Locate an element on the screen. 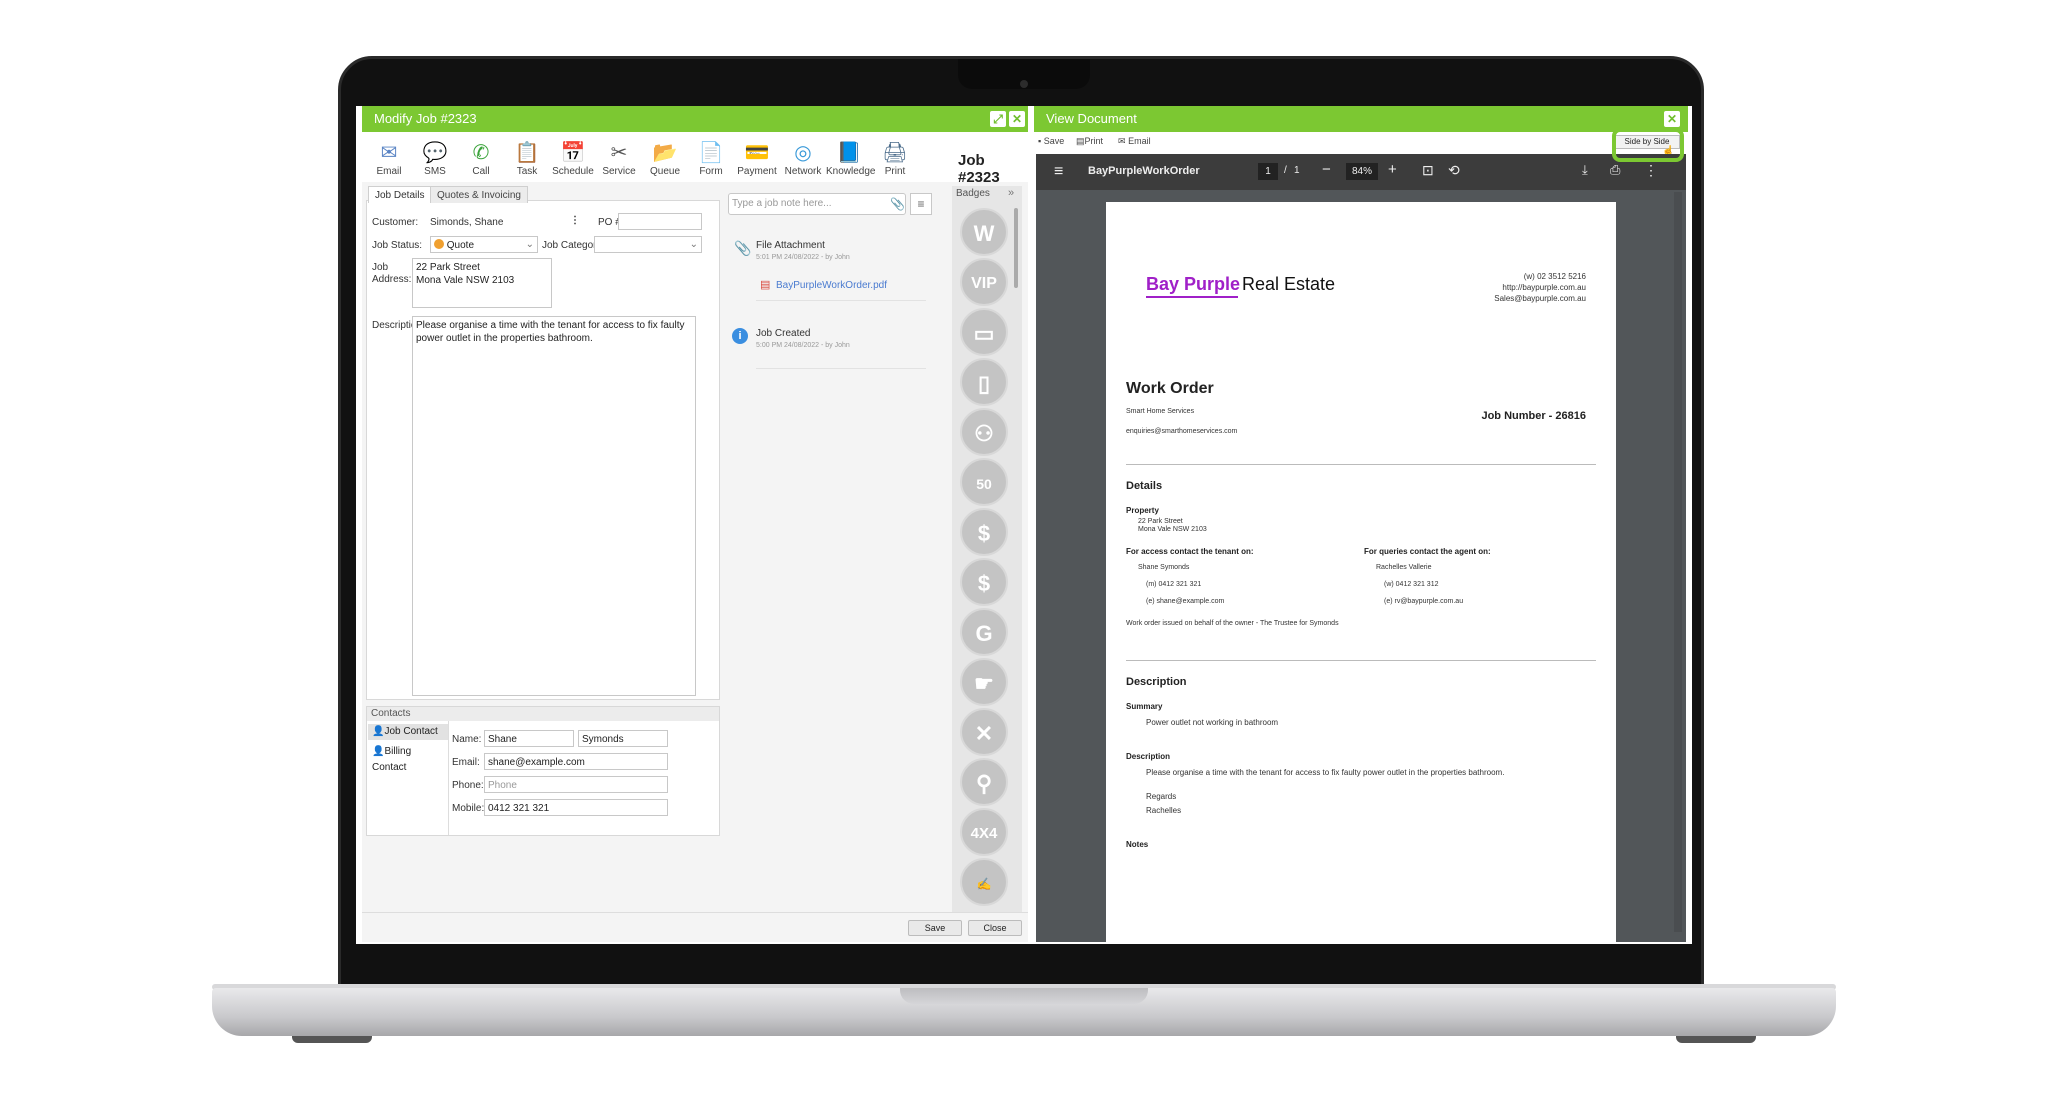 This screenshot has height=1100, width=2048. zoom-input: 84% is located at coordinates (1362, 171).